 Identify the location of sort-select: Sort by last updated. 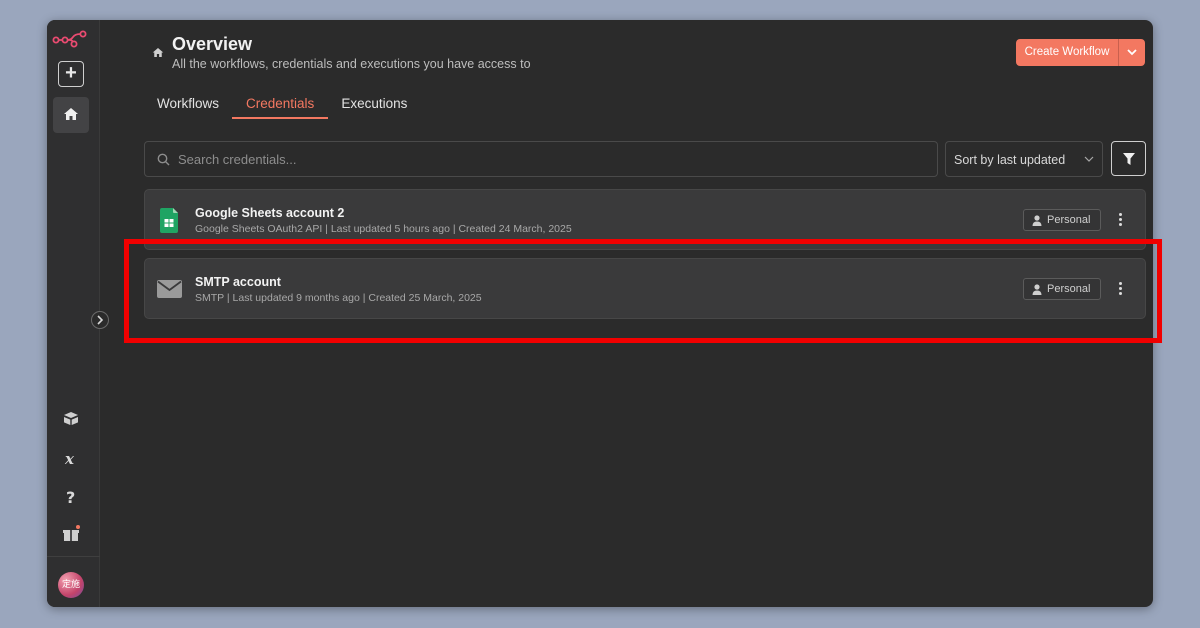
(1024, 159).